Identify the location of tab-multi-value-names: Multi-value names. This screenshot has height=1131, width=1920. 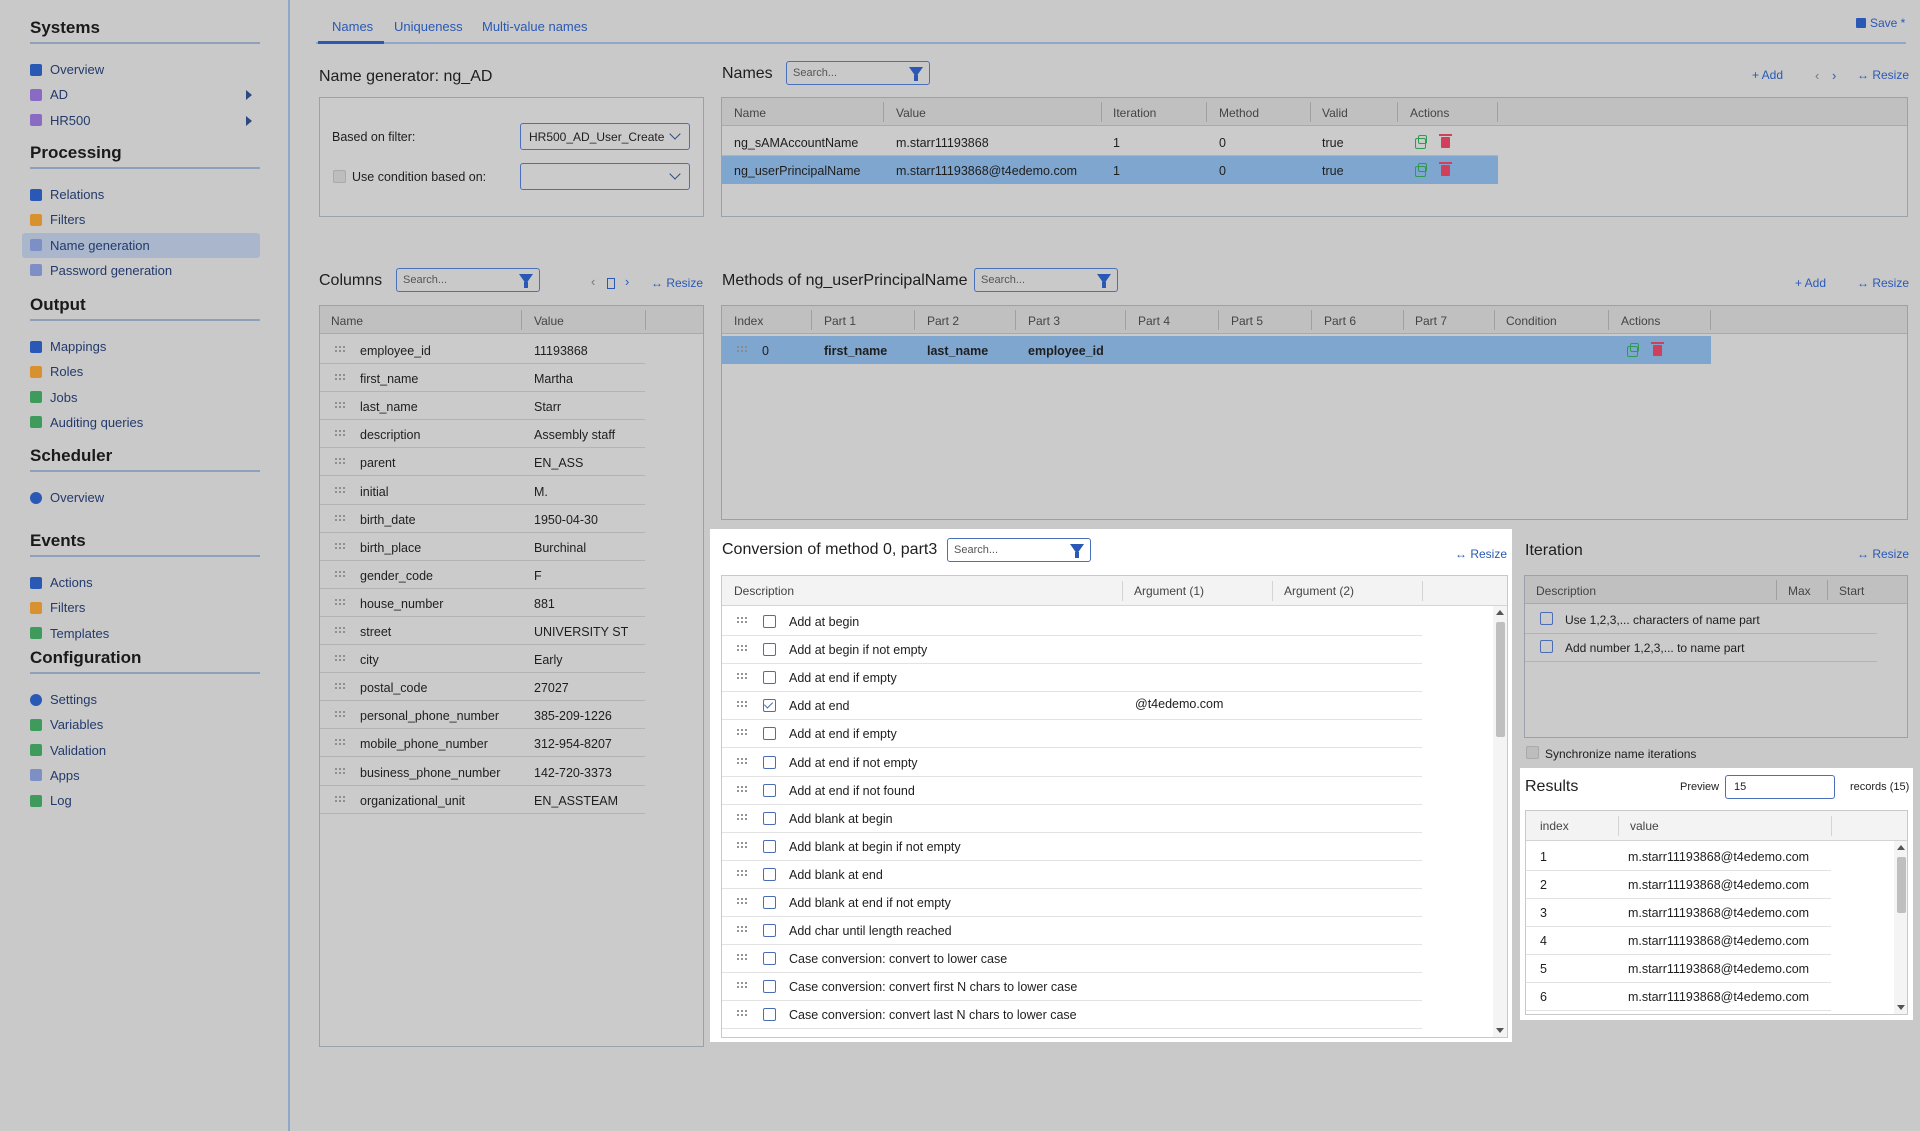
(535, 26).